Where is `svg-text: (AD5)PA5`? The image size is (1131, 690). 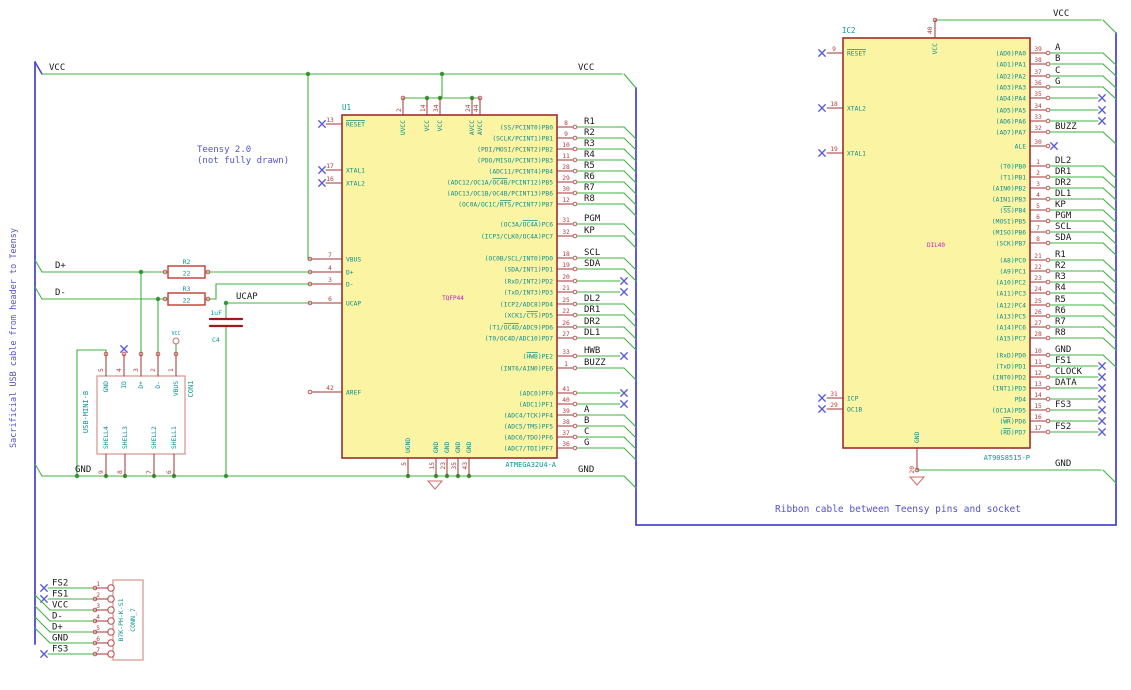 svg-text: (AD5)PA5 is located at coordinates (1011, 110).